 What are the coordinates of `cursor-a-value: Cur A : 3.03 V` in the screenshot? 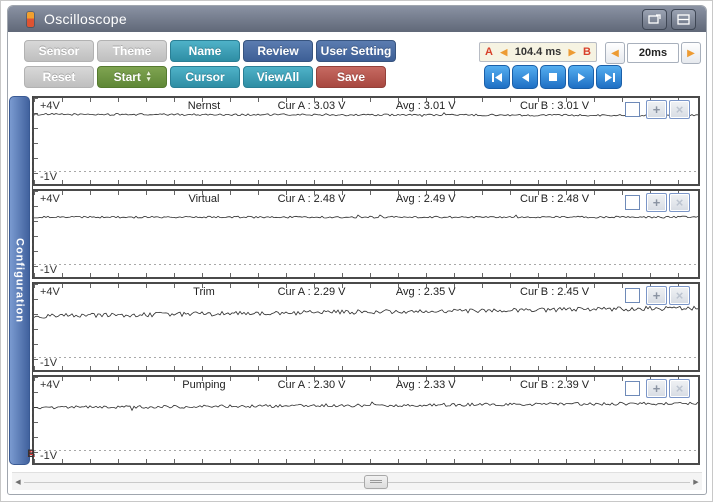 It's located at (311, 106).